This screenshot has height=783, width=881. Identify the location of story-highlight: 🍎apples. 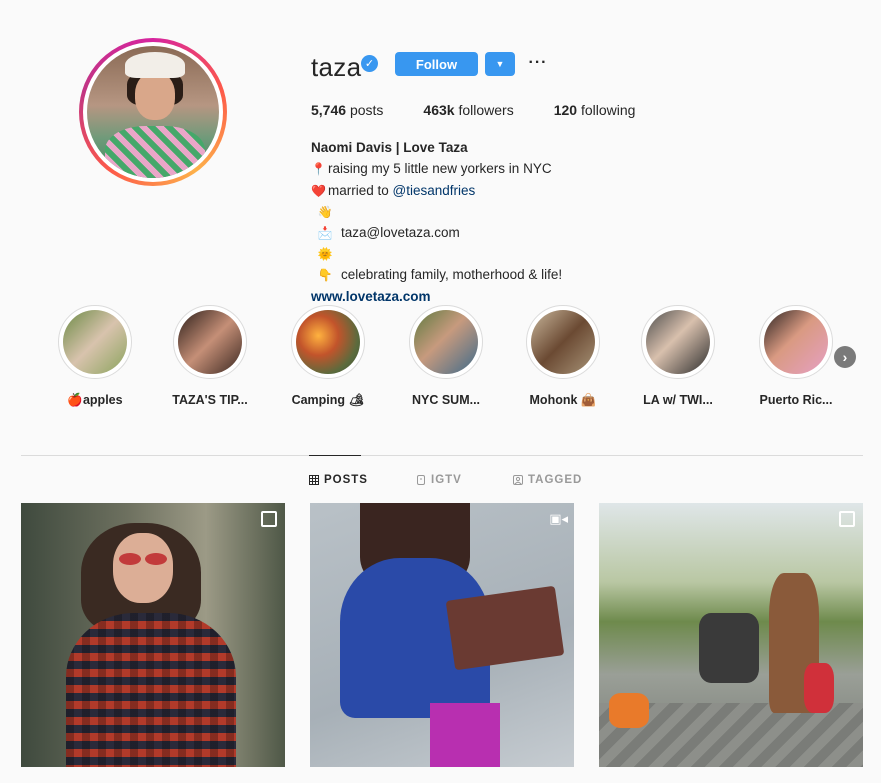
(95, 356).